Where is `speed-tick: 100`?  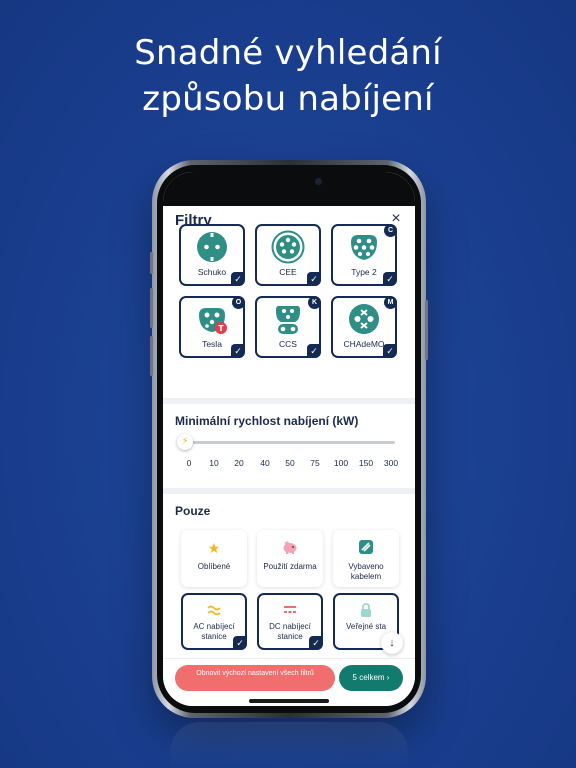 speed-tick: 100 is located at coordinates (341, 463).